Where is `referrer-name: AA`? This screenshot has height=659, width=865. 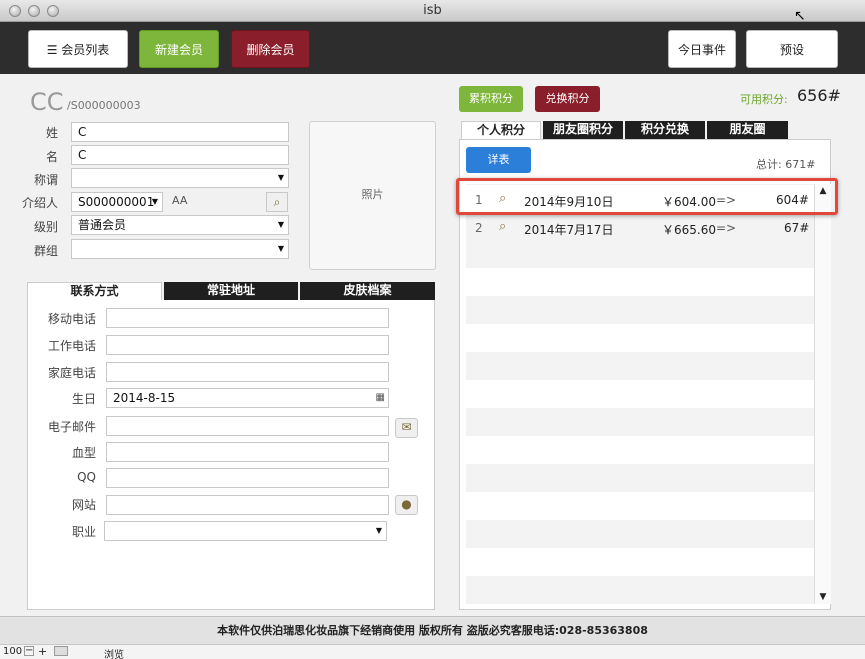
referrer-name: AA is located at coordinates (180, 200).